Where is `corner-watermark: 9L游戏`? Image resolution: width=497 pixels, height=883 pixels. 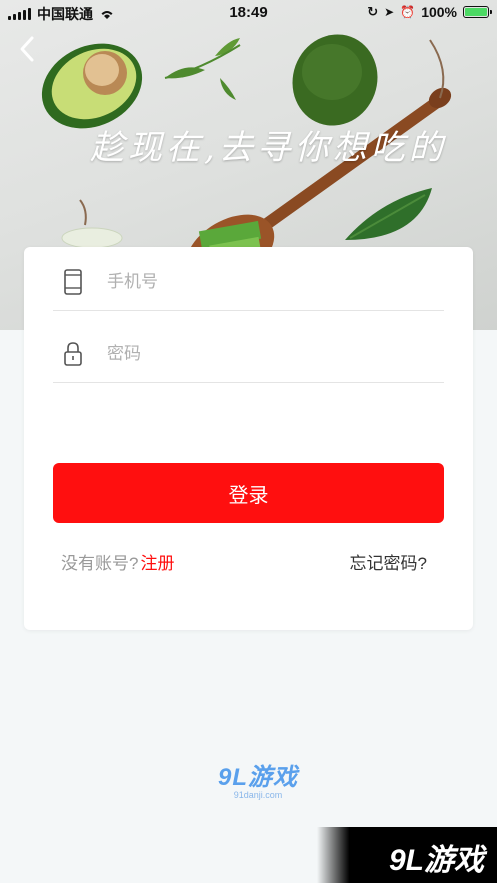
corner-watermark: 9L游戏 is located at coordinates (407, 855).